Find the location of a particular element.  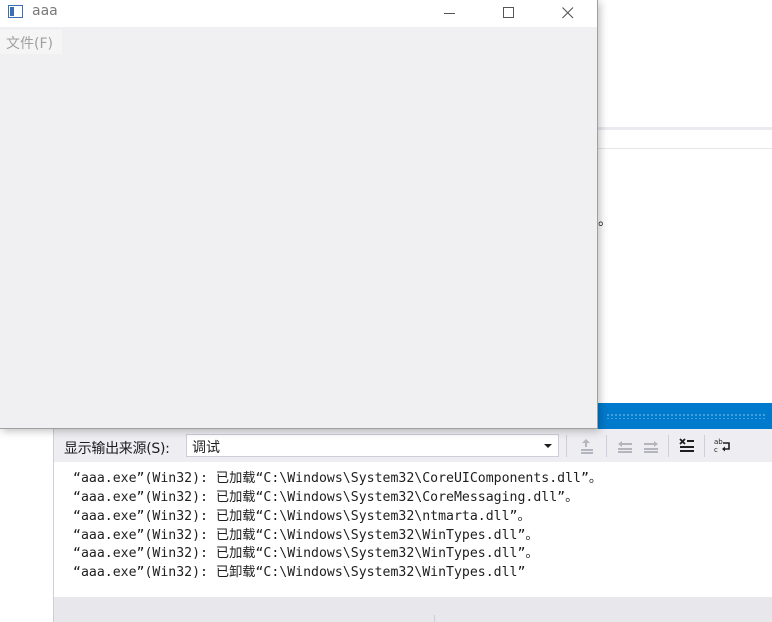

ide-tab-divider is located at coordinates (685, 128).